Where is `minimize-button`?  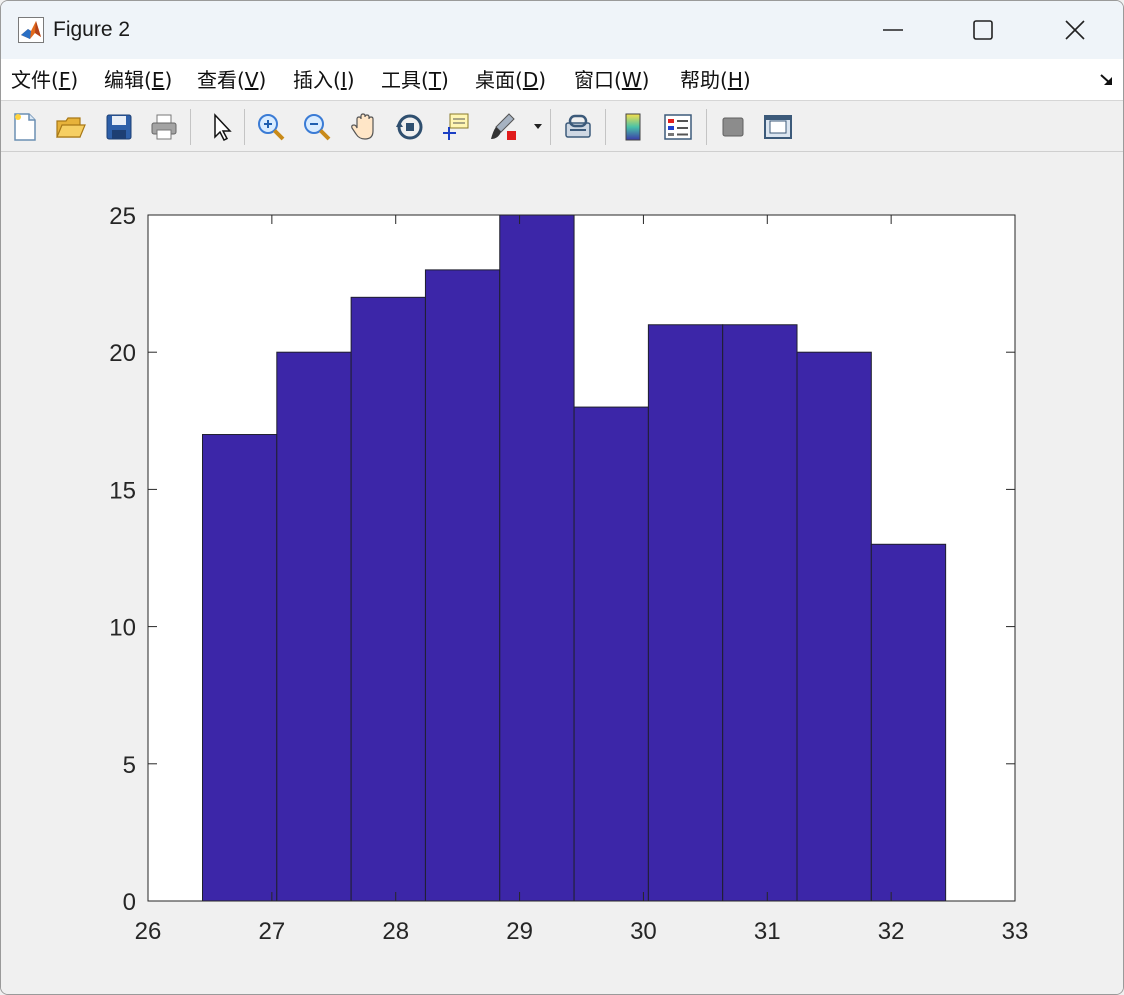
minimize-button is located at coordinates (893, 30).